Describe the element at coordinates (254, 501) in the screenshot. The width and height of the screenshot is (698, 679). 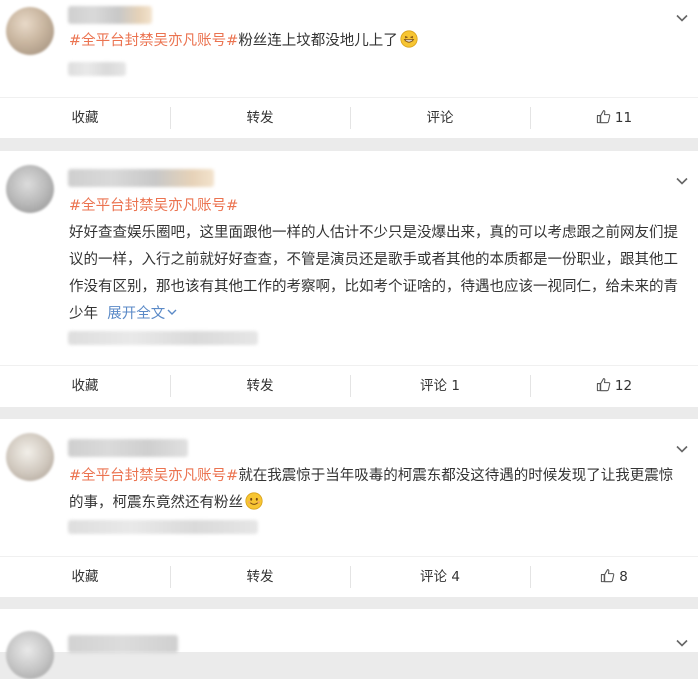
I see `smile-emoji-icon` at that location.